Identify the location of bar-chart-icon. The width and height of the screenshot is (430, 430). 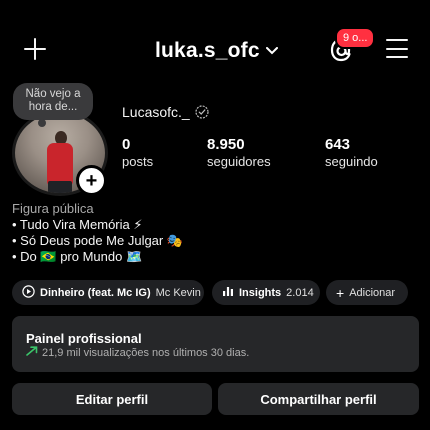
(228, 292).